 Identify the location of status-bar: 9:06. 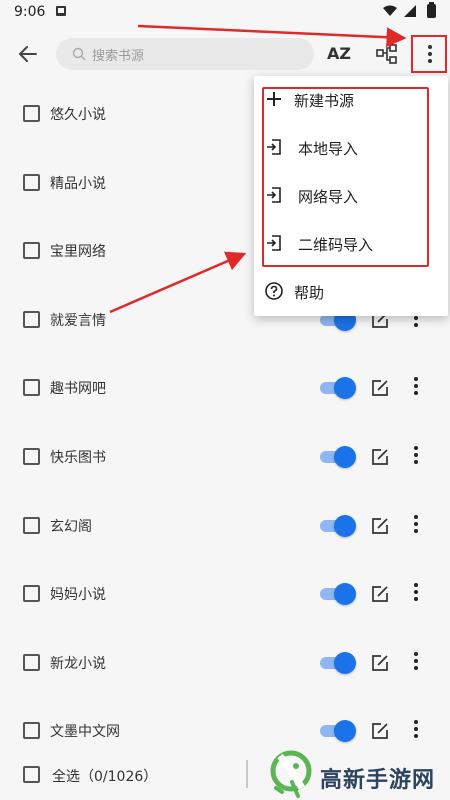
(225, 13).